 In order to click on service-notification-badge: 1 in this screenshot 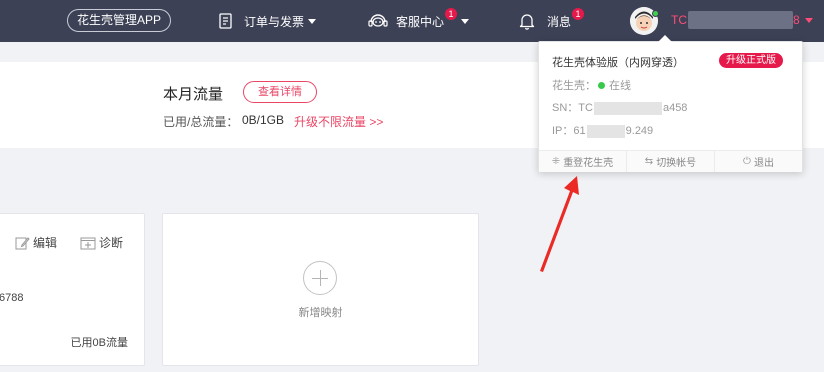, I will do `click(451, 14)`.